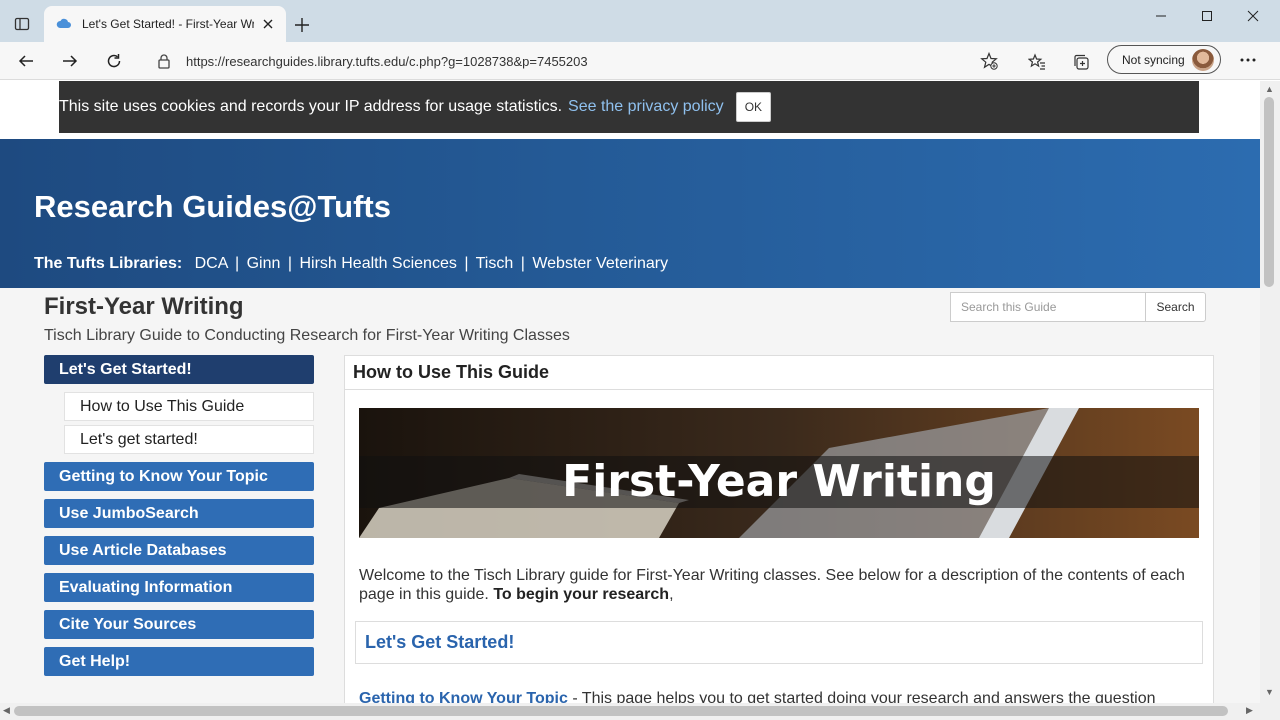  What do you see at coordinates (179, 369) in the screenshot?
I see `nav-item-lets-get-started: Let's Get Started!` at bounding box center [179, 369].